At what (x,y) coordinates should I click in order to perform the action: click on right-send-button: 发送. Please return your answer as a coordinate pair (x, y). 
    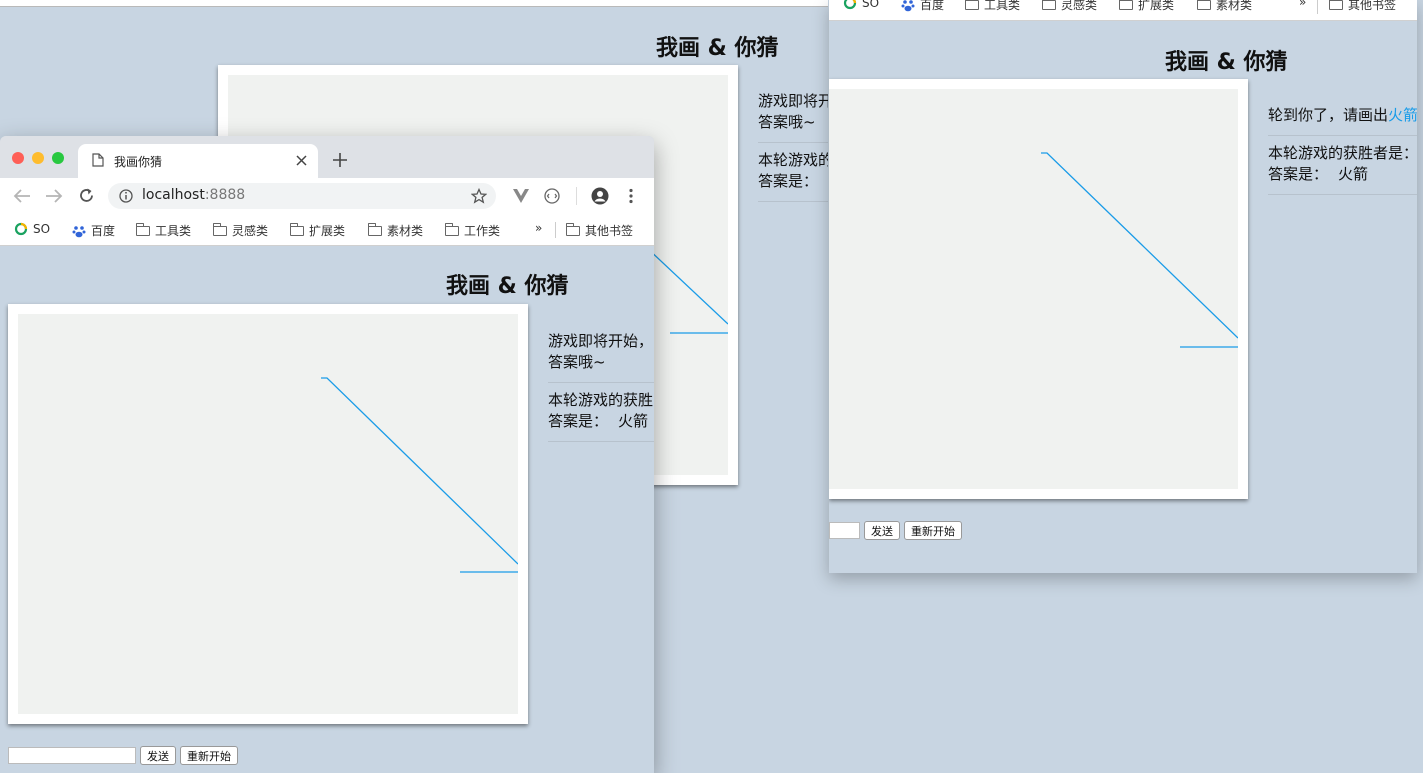
    Looking at the image, I should click on (882, 530).